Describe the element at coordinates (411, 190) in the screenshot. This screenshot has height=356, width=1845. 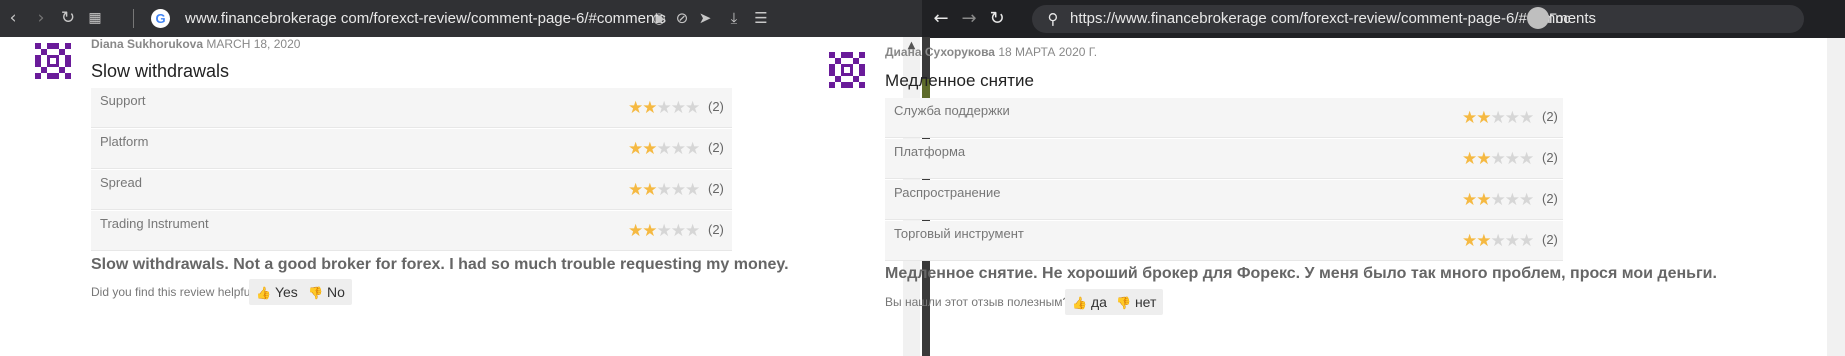
I see `rating-row: Spread ★★★★★ (2)` at that location.